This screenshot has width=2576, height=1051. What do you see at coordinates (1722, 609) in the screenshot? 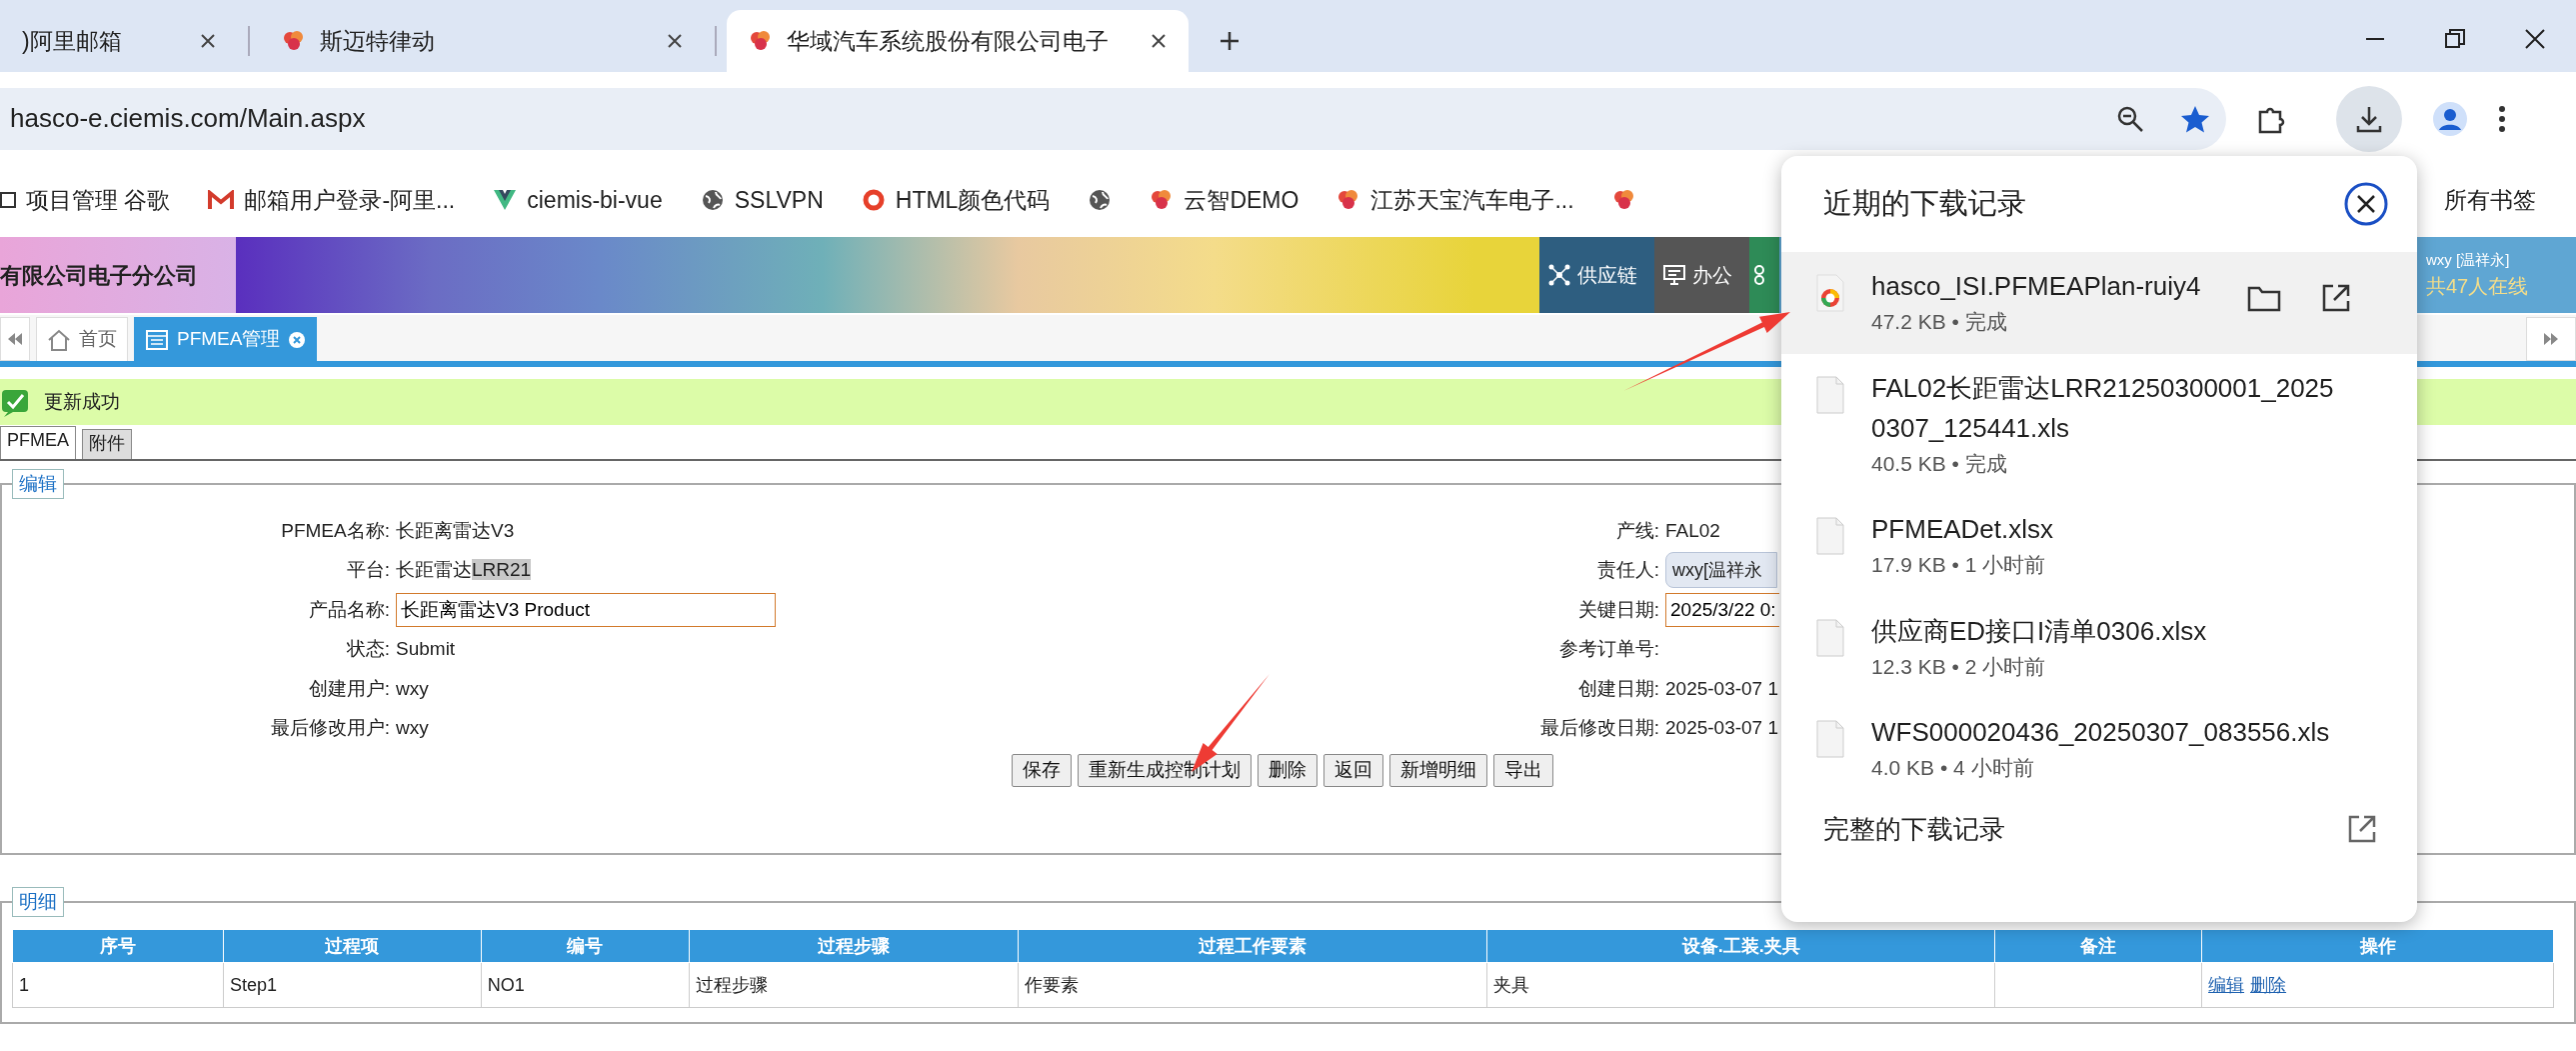
I see `text-field: 2025/3/22 0:` at bounding box center [1722, 609].